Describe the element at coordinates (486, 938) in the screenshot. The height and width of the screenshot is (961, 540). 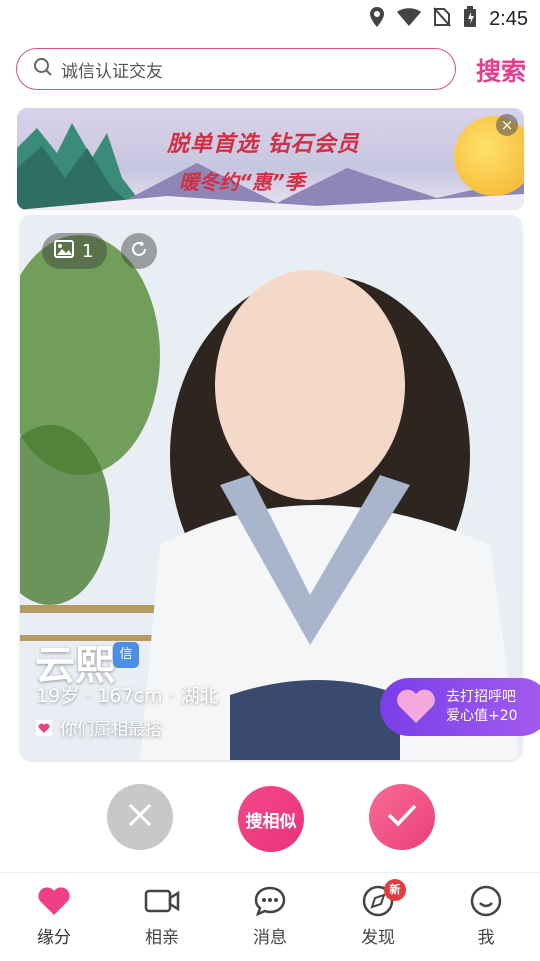
I see `tab-label: 我` at that location.